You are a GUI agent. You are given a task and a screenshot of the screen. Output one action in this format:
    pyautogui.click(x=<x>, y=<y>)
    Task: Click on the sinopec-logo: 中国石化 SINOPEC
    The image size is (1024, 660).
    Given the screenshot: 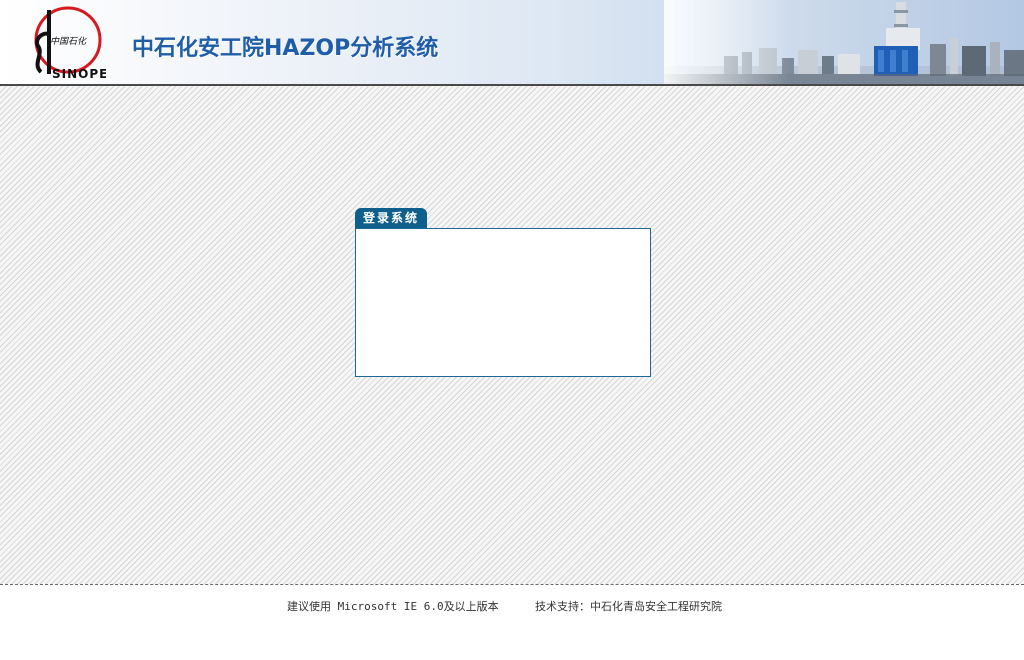 What is the action you would take?
    pyautogui.click(x=70, y=43)
    